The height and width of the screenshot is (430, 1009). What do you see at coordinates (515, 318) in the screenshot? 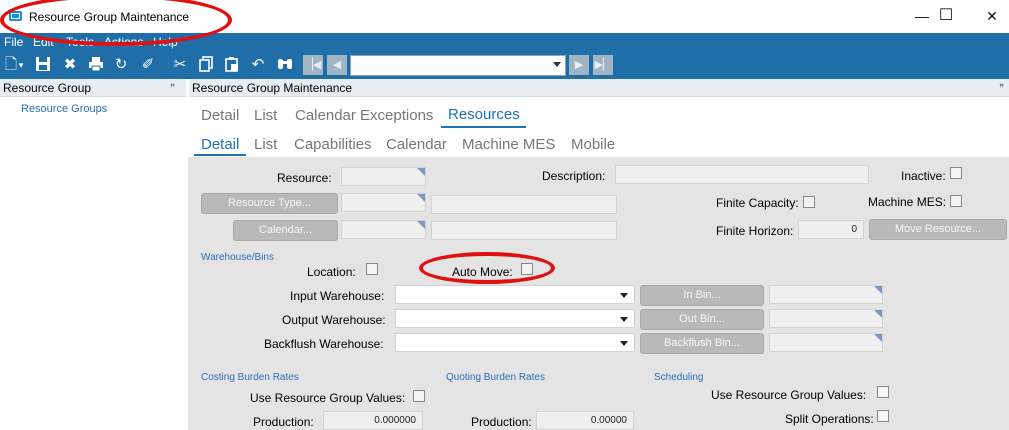
I see `output-warehouse-select` at bounding box center [515, 318].